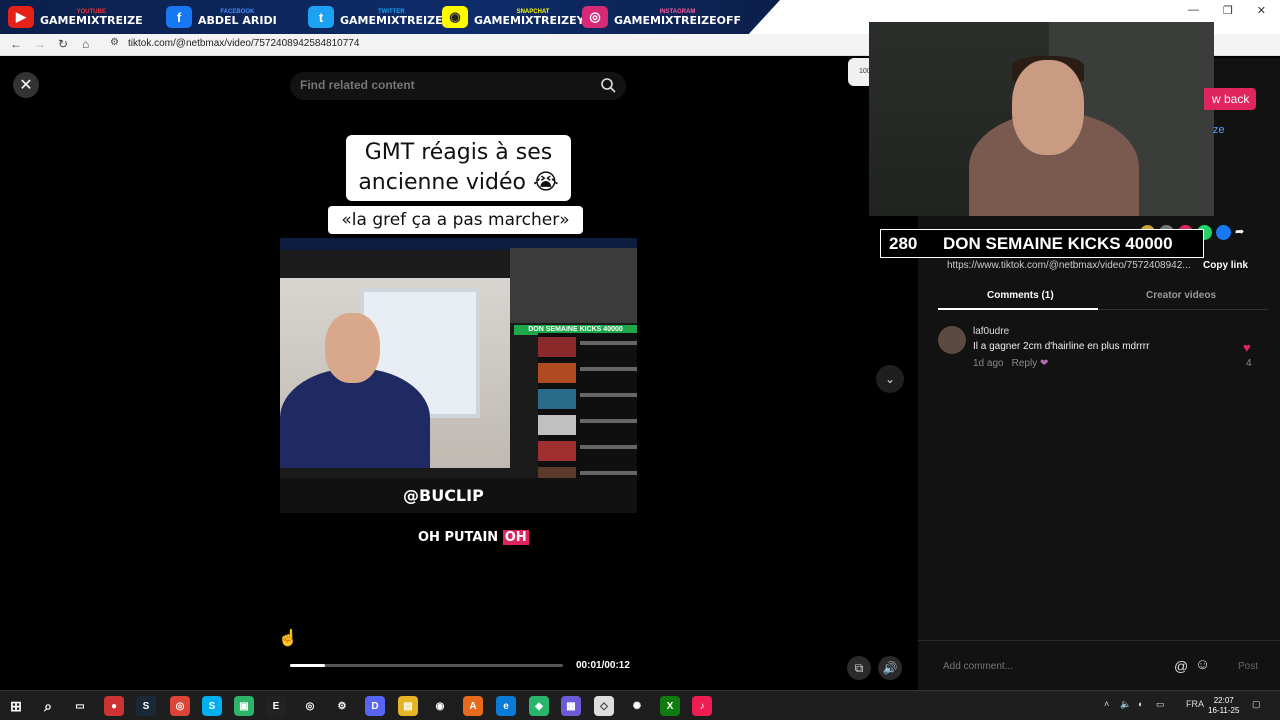 The width and height of the screenshot is (1280, 720). What do you see at coordinates (440, 706) in the screenshot?
I see `app-ring-icon: ◉` at bounding box center [440, 706].